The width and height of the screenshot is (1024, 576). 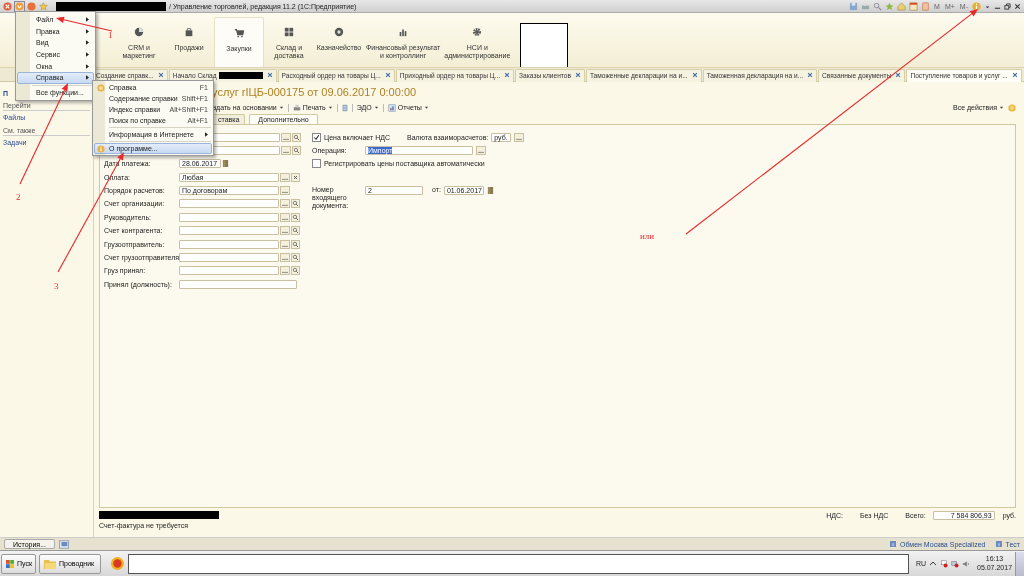 What do you see at coordinates (1007, 6) in the screenshot?
I see `restore-icon` at bounding box center [1007, 6].